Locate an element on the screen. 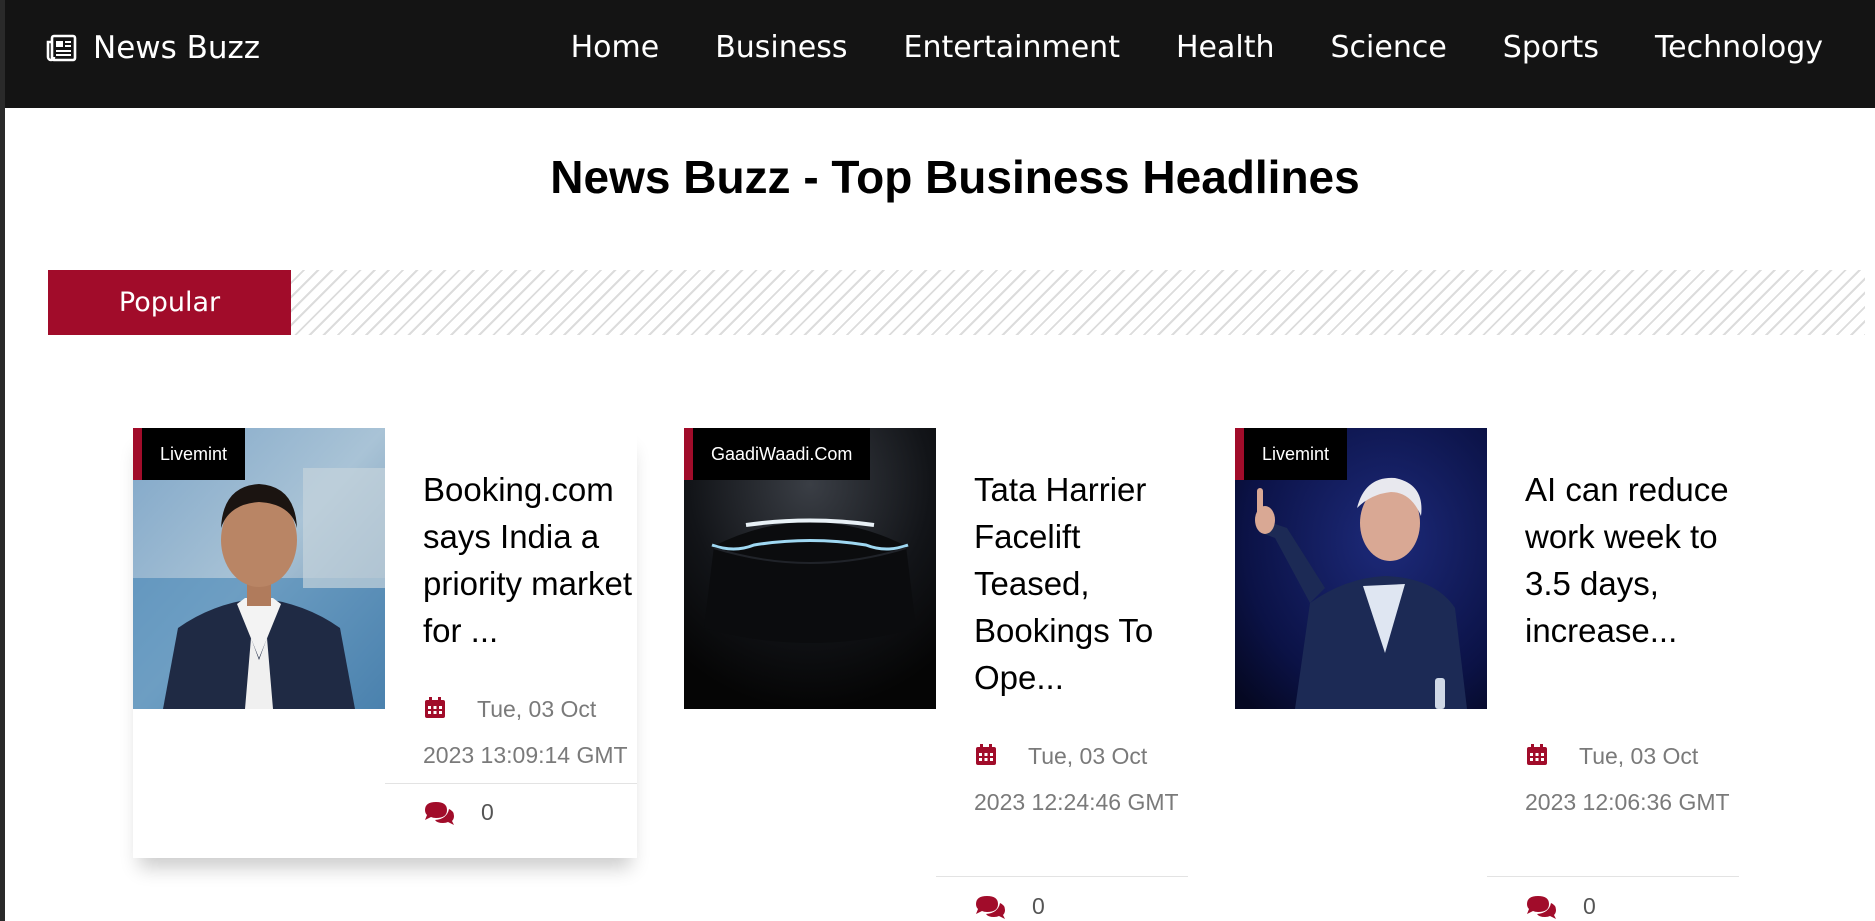 This screenshot has height=921, width=1875. article-date: Tue, 03 Oct 2023 13:09:14 GMT is located at coordinates (532, 732).